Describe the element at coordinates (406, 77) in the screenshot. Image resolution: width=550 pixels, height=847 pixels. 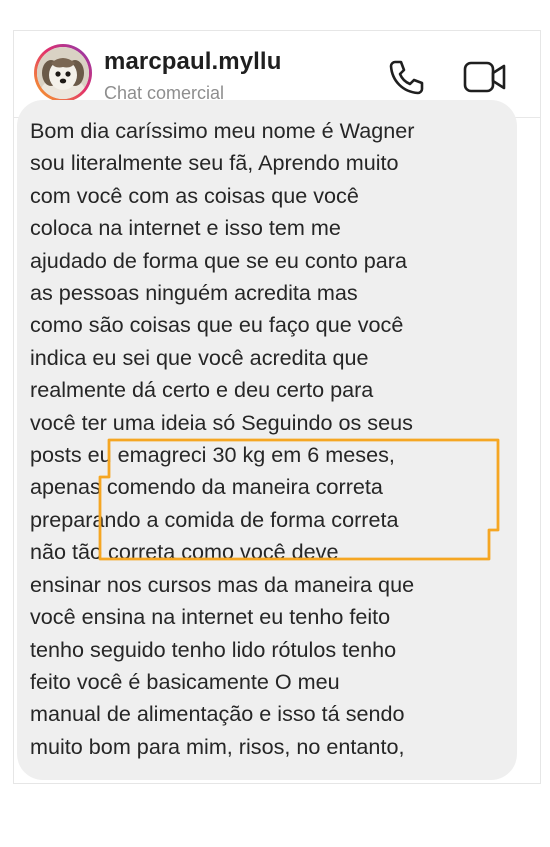
I see `phone-icon` at that location.